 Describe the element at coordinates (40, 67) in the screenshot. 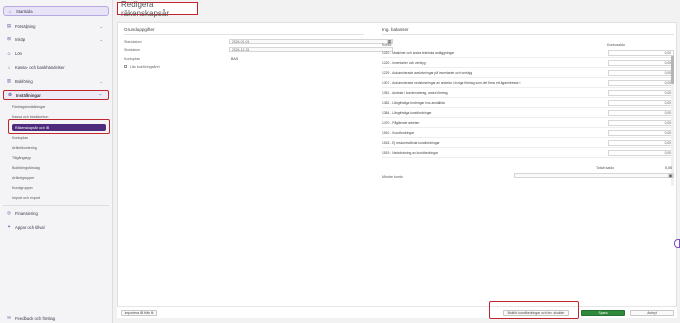

I see `sidebar-item-label: Kassa- och bankhändelser` at that location.